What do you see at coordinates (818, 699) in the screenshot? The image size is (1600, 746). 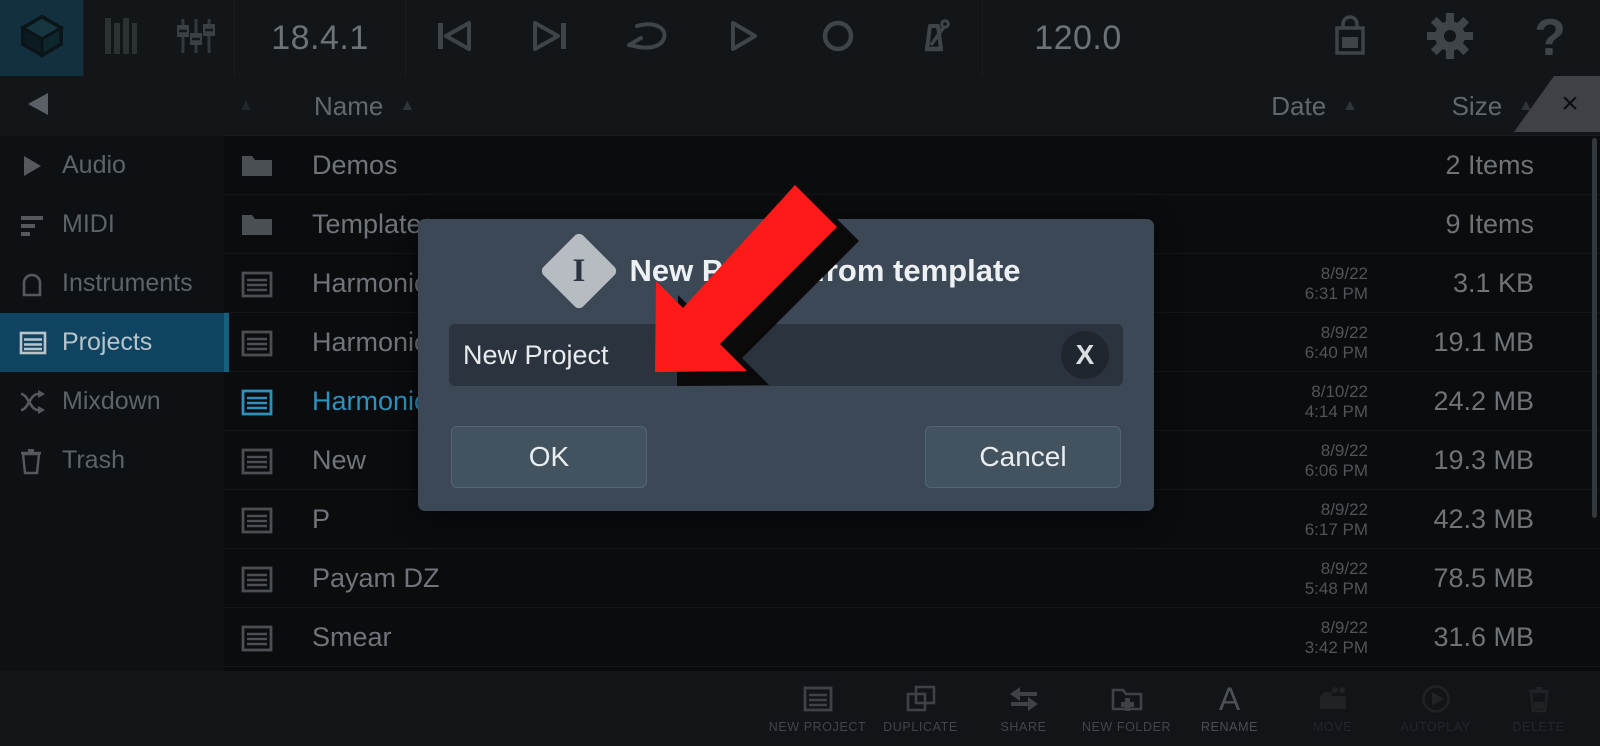 I see `new-project-icon` at bounding box center [818, 699].